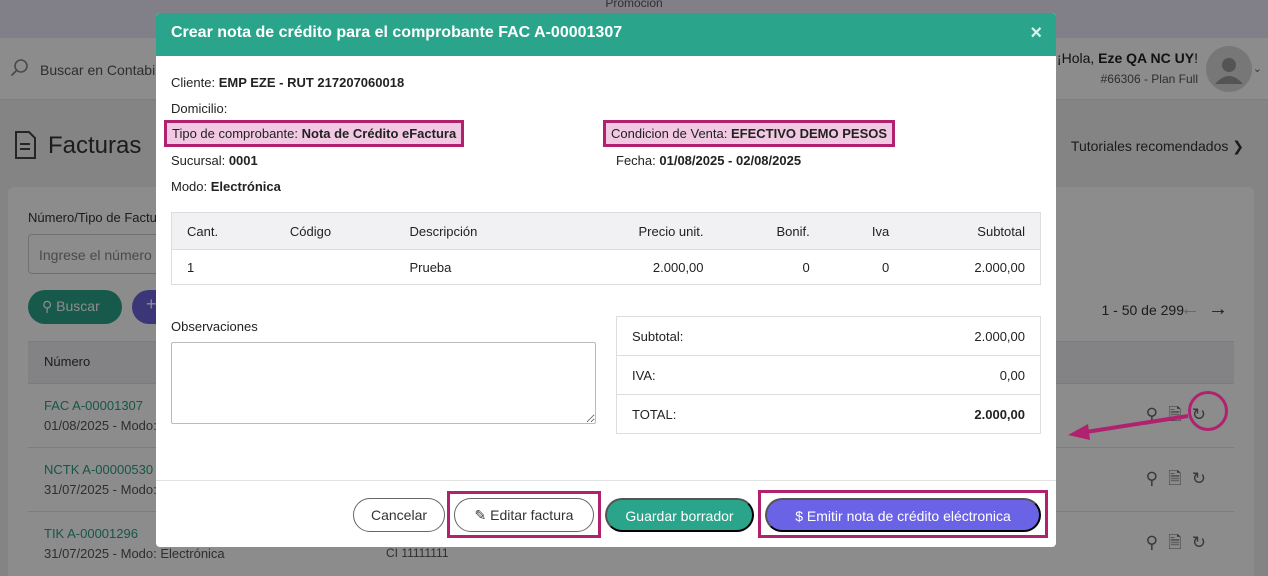  I want to click on condicion-label: Condicion de Venta:, so click(669, 133).